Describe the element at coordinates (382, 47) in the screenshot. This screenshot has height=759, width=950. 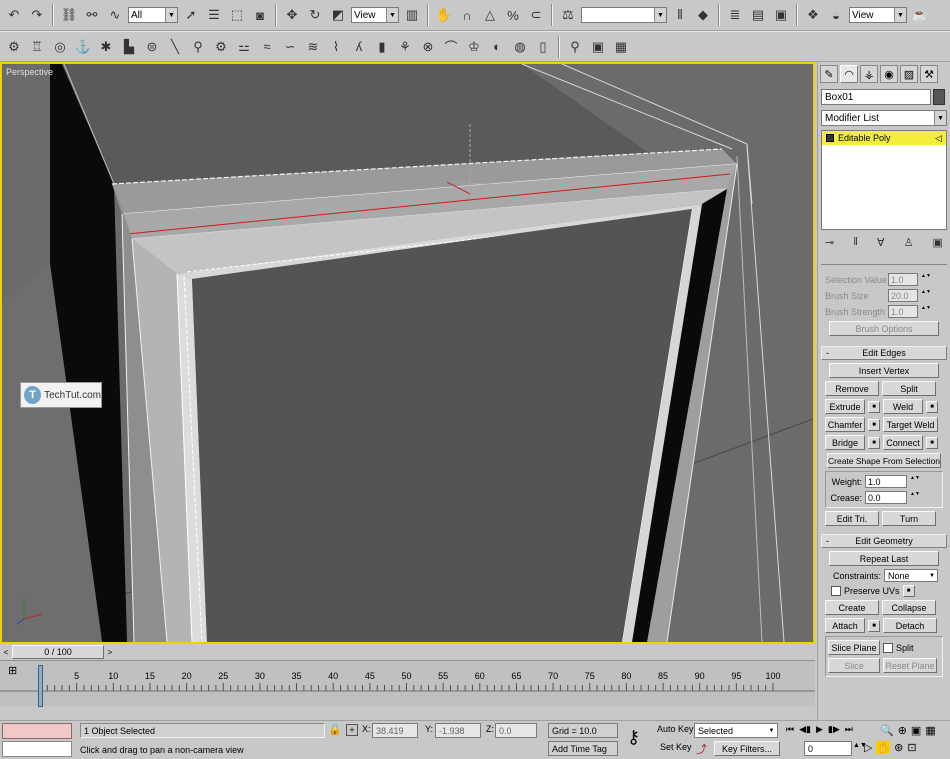
I see `tab-geo-icon: ▮` at that location.